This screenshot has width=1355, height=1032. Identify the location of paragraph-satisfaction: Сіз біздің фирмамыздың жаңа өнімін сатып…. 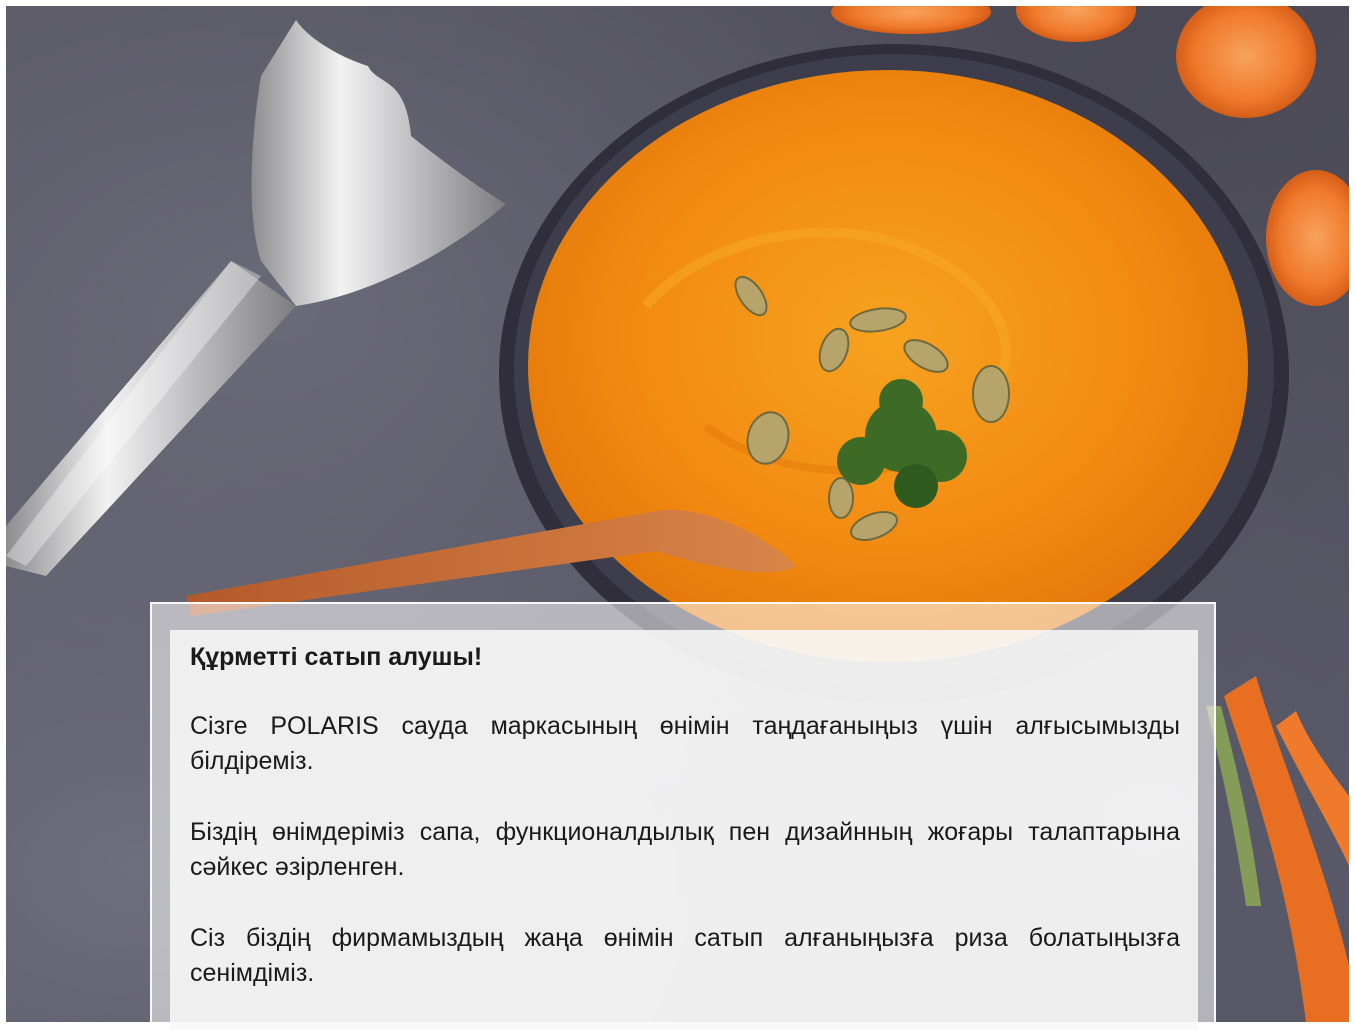
(685, 955).